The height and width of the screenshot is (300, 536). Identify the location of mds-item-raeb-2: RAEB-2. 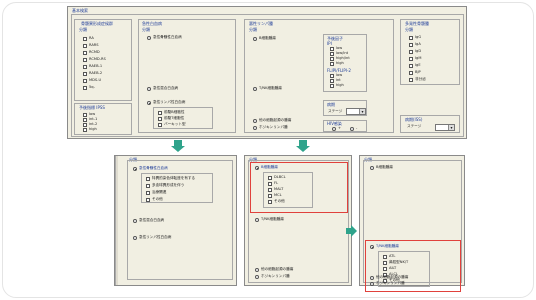
(92, 73).